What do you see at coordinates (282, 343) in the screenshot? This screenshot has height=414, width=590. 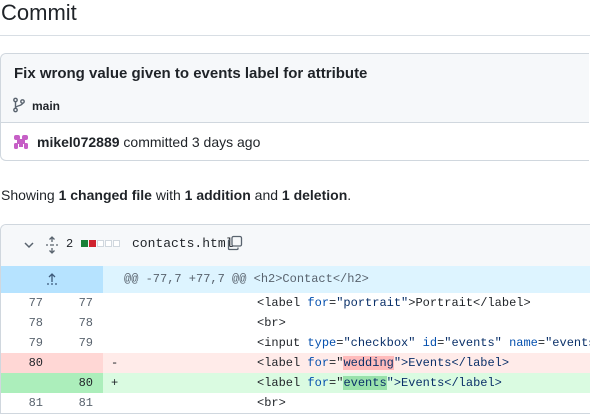 I see `code-token: <input` at bounding box center [282, 343].